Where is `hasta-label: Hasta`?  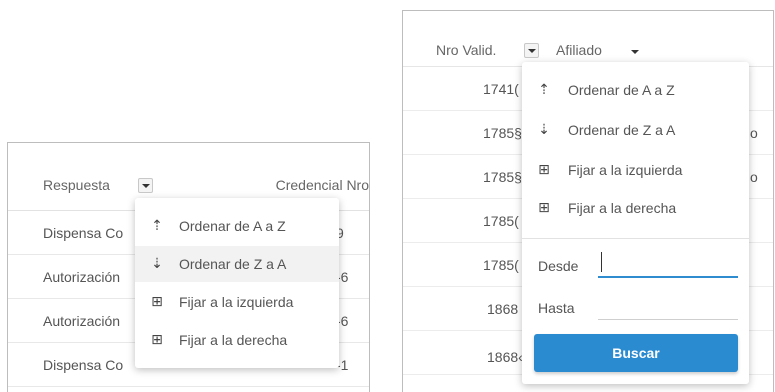 hasta-label: Hasta is located at coordinates (556, 308).